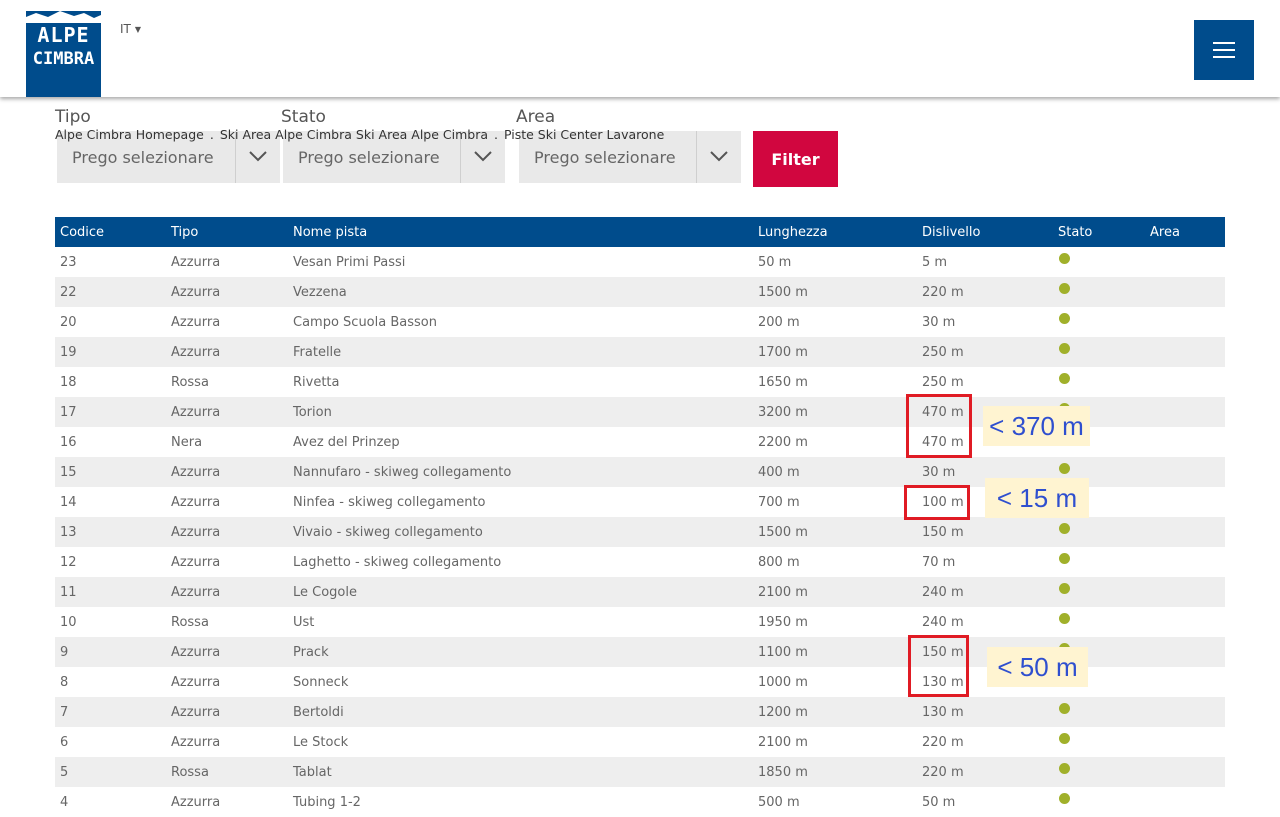  Describe the element at coordinates (783, 622) in the screenshot. I see `cell-lunghezza: 1950 m` at that location.